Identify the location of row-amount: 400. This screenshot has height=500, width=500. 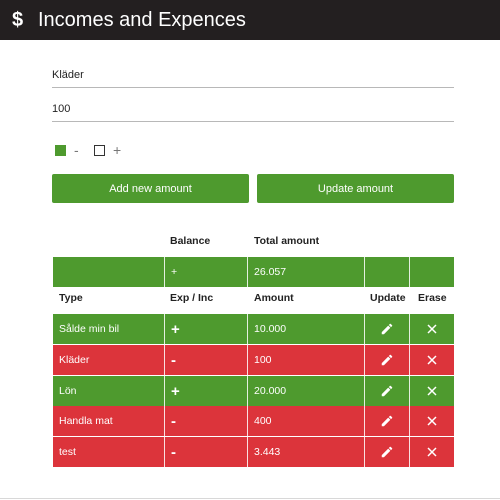
(305, 421).